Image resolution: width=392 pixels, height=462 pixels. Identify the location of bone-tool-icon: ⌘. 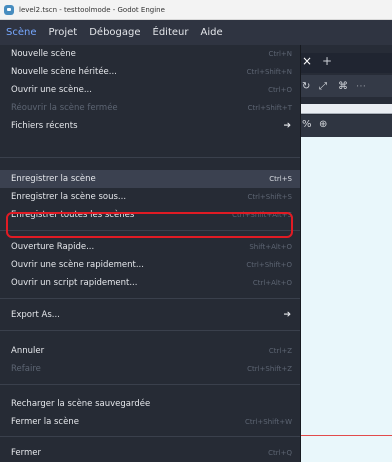
(343, 86).